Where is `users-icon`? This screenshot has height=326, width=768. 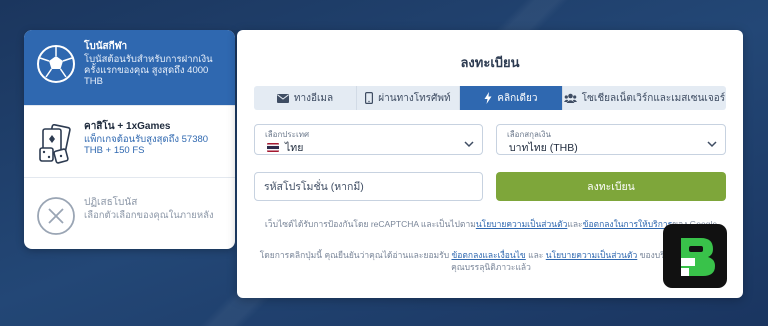
users-icon is located at coordinates (570, 98).